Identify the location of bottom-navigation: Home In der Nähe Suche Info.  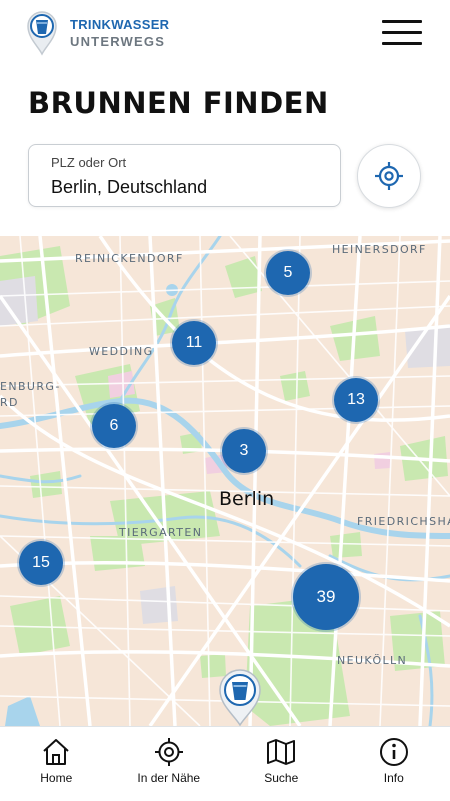
(225, 763).